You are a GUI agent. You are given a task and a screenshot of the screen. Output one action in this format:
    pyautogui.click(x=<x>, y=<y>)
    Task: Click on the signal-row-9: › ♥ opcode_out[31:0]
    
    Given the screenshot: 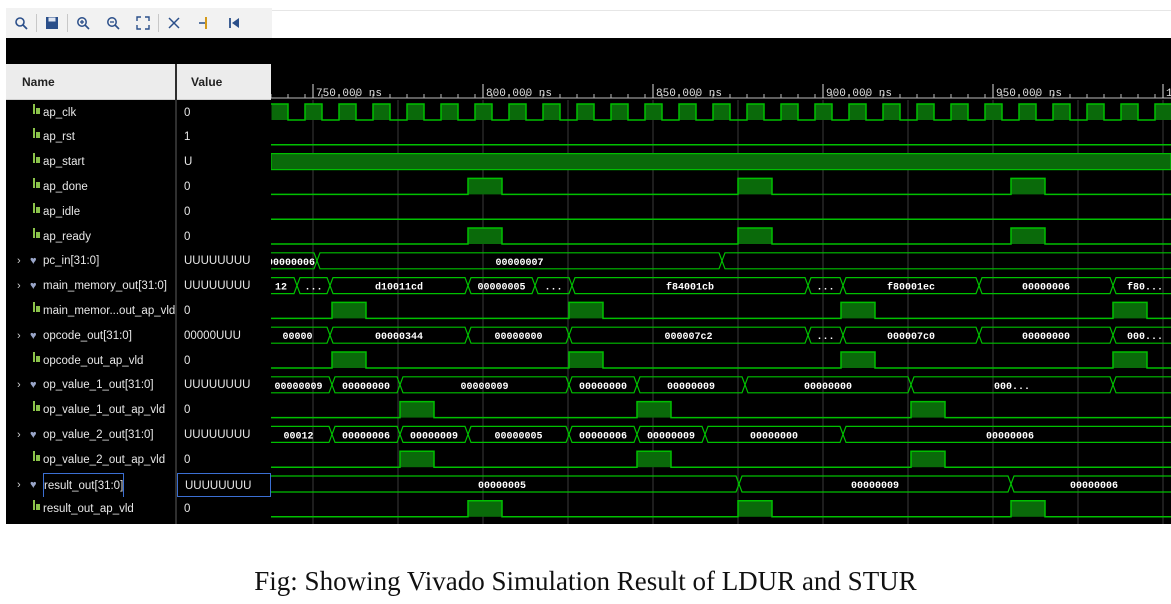 What is the action you would take?
    pyautogui.click(x=90, y=336)
    